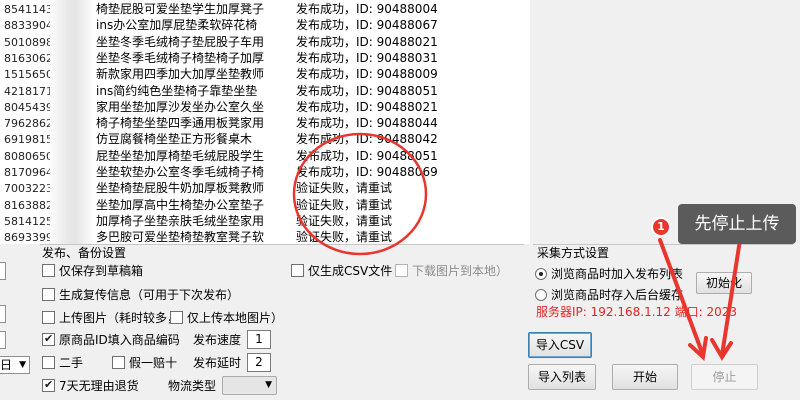 The image size is (800, 400). What do you see at coordinates (180, 57) in the screenshot?
I see `log-product-title: 坐垫冬季毛绒椅子椅垫椅子加厚` at bounding box center [180, 57].